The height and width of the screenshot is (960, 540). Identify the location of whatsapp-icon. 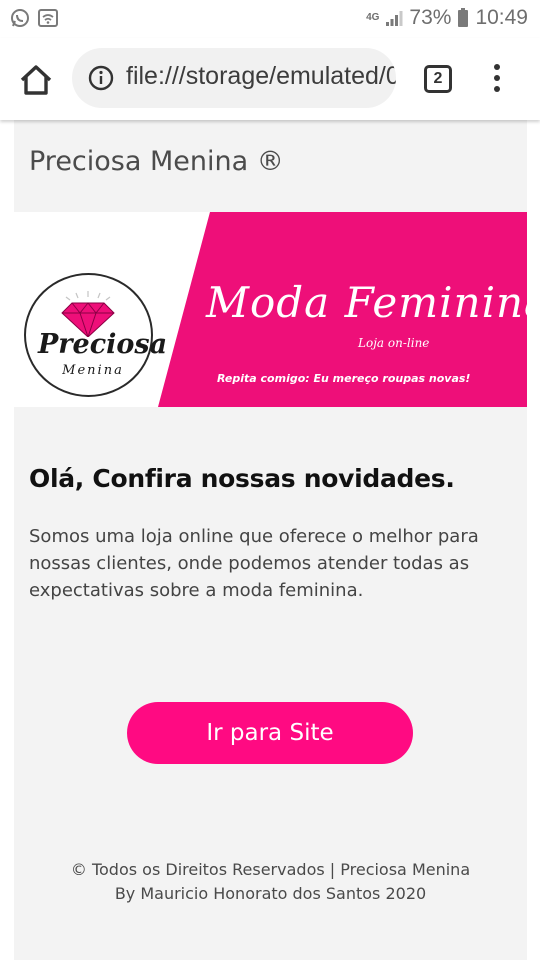
(20, 18).